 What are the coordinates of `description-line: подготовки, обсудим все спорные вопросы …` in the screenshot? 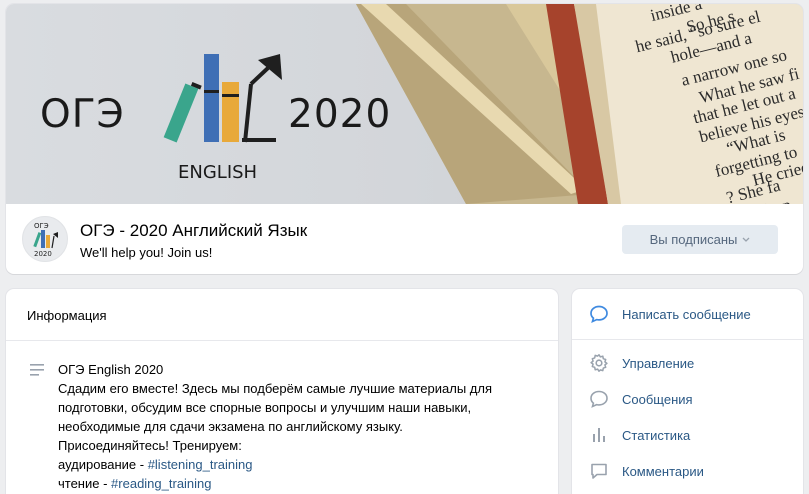 It's located at (265, 407).